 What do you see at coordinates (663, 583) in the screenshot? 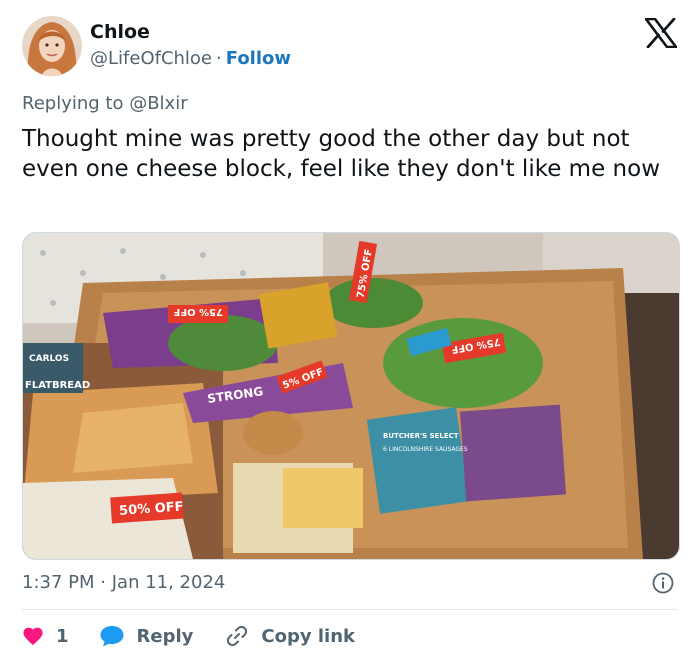
I see `info-icon` at bounding box center [663, 583].